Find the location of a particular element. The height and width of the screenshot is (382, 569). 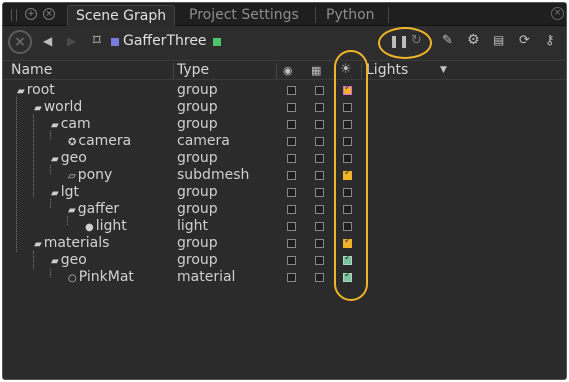

location-type: camera is located at coordinates (203, 141).